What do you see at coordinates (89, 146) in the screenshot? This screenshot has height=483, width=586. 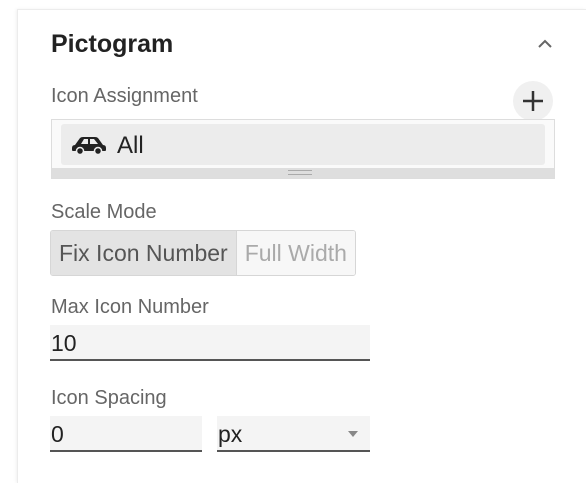 I see `car-icon` at bounding box center [89, 146].